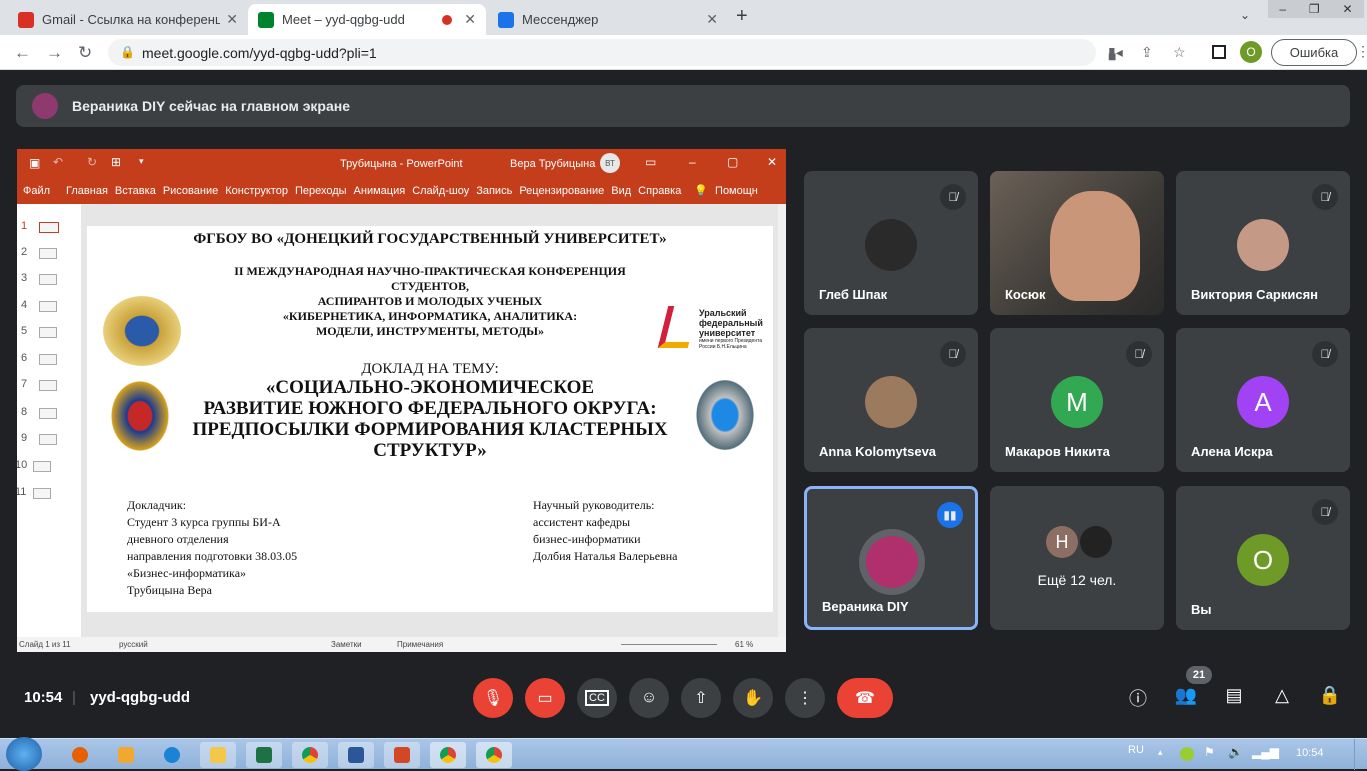 The height and width of the screenshot is (771, 1367). I want to click on maximize-icon: ❐, so click(1314, 9).